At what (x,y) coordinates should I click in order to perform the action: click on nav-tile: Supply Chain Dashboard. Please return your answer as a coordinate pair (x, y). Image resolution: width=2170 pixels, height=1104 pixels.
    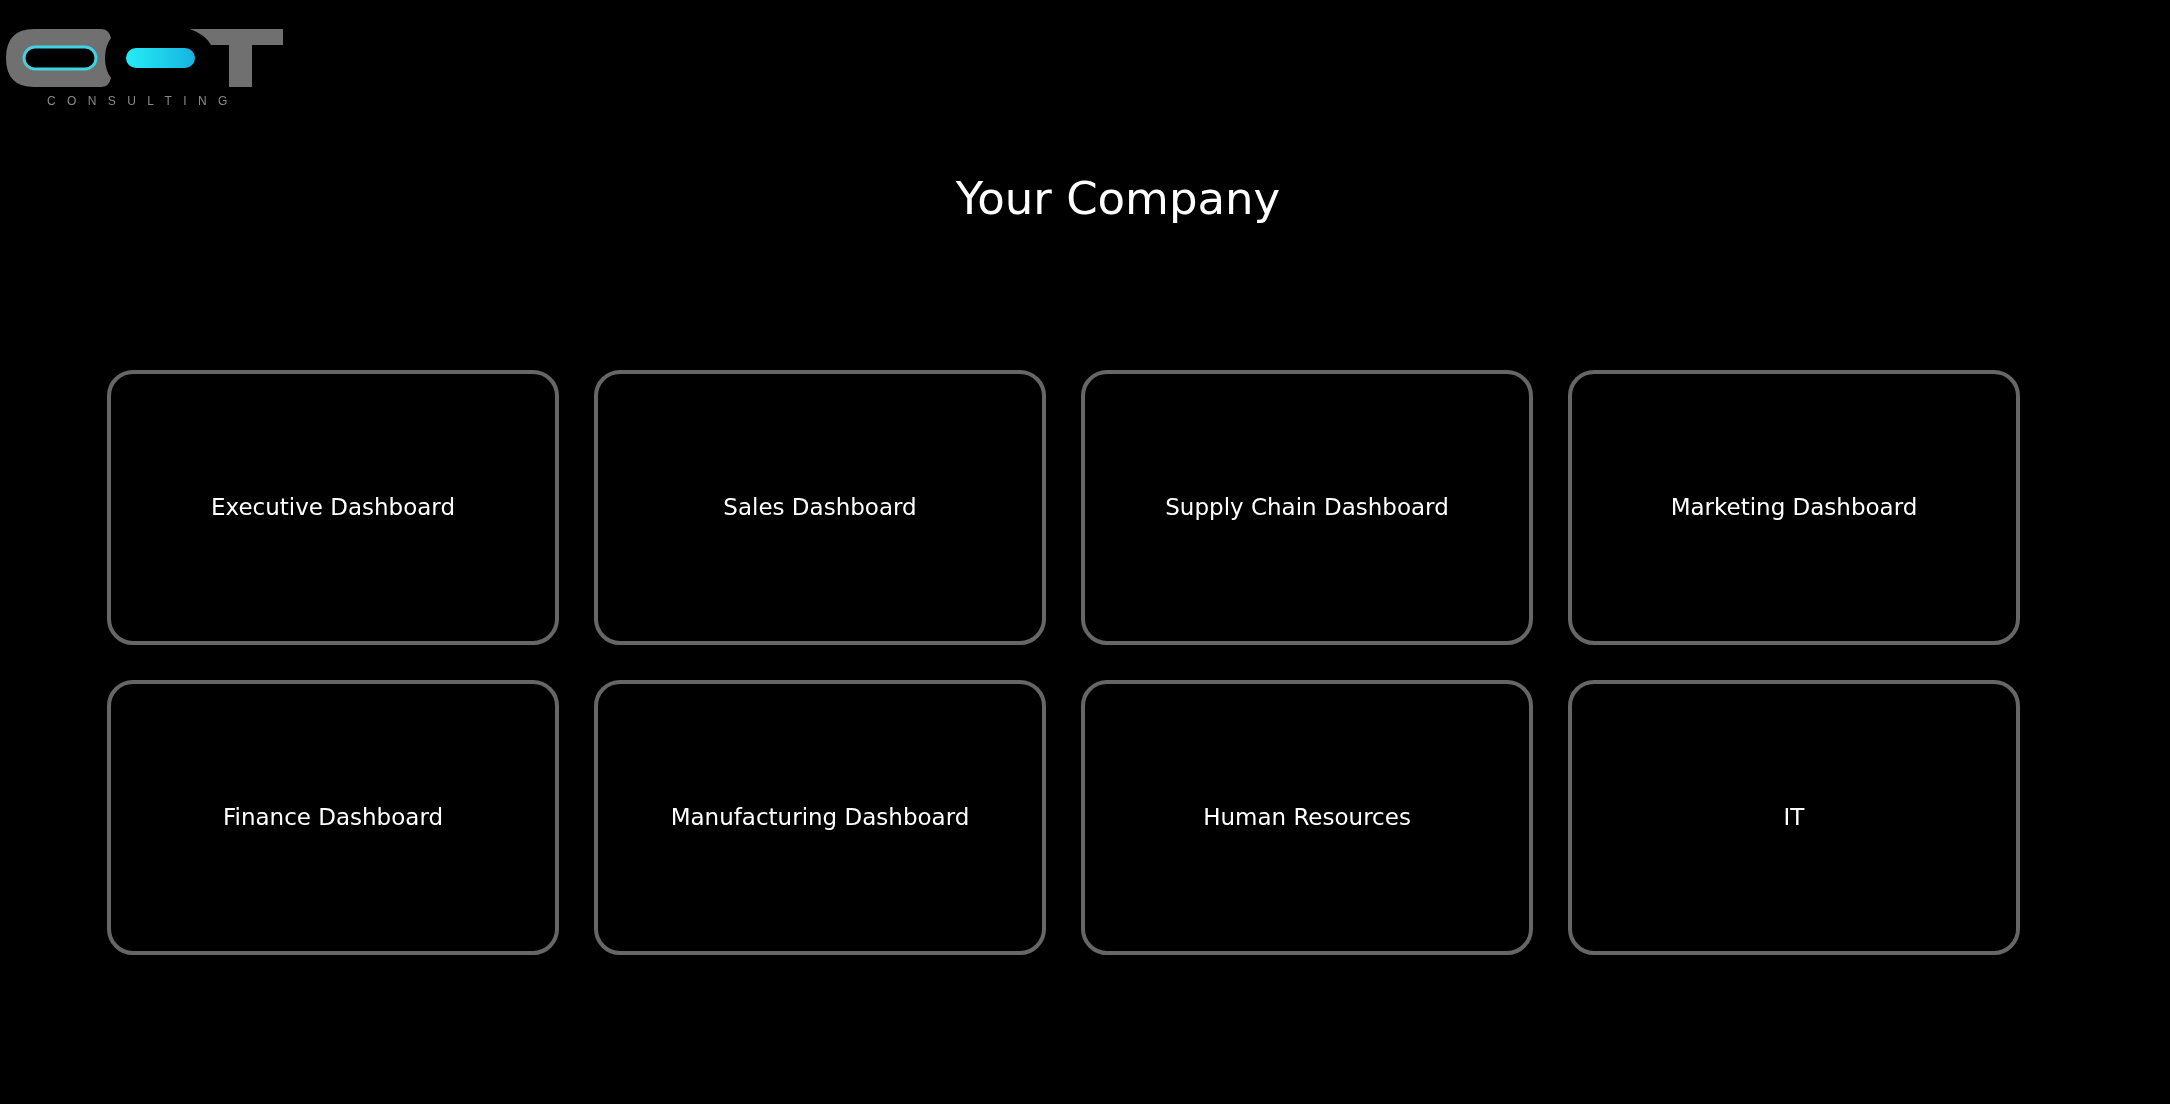
    Looking at the image, I should click on (1307, 507).